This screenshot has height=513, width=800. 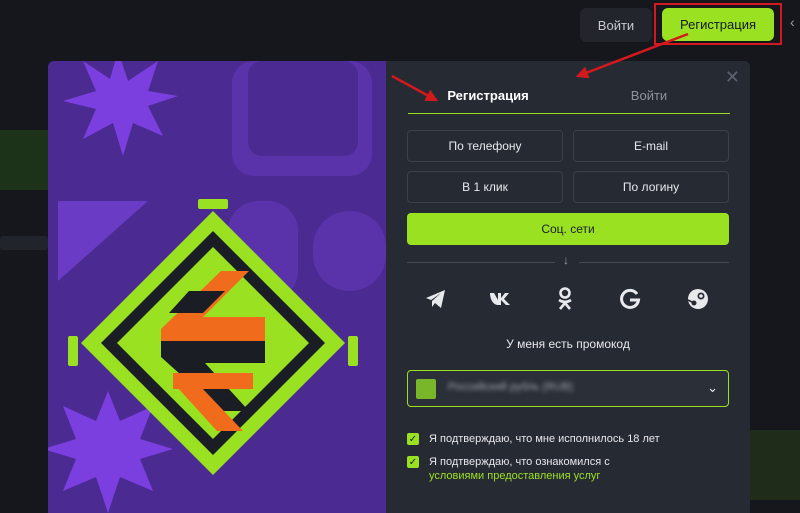 I want to click on auth-tabs: Регистрация Войти, so click(x=569, y=95).